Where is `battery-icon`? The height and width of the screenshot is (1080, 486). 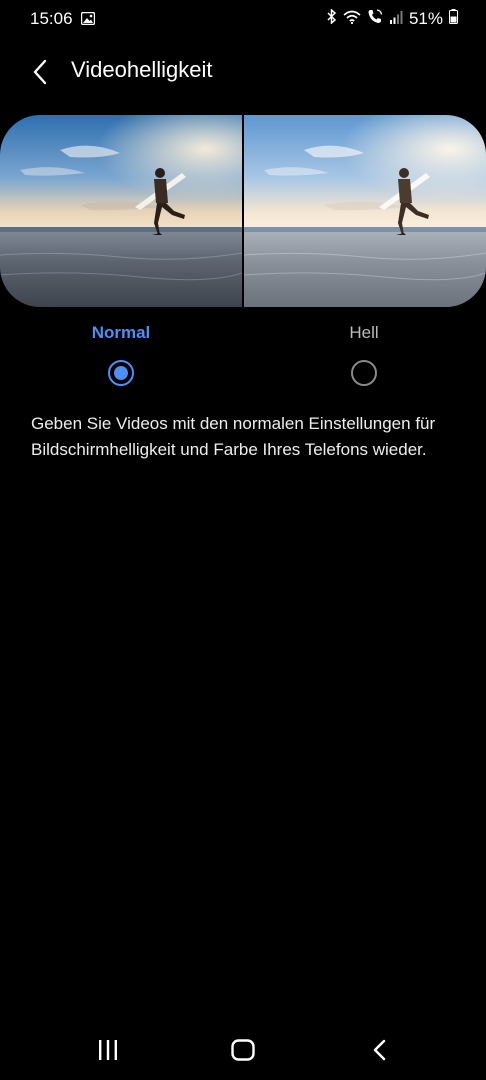 battery-icon is located at coordinates (453, 19).